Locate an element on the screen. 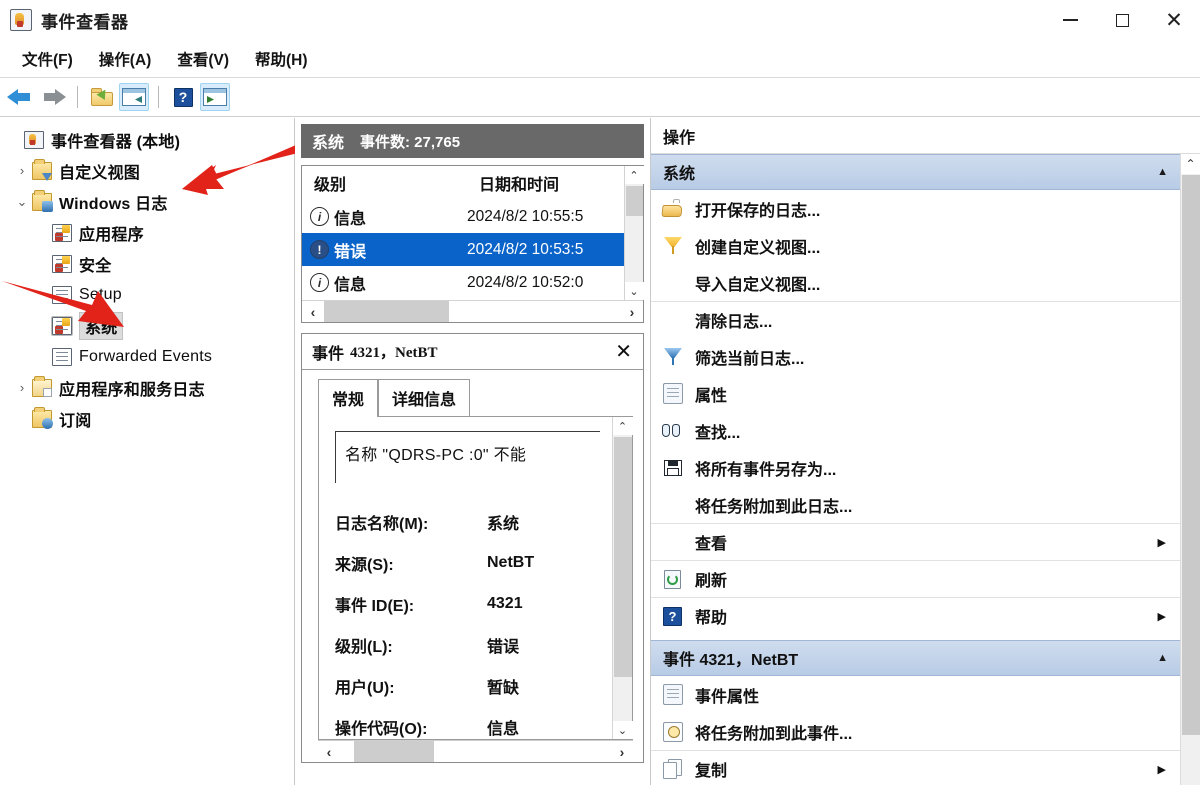  window-title: 事件查看器 is located at coordinates (85, 22).